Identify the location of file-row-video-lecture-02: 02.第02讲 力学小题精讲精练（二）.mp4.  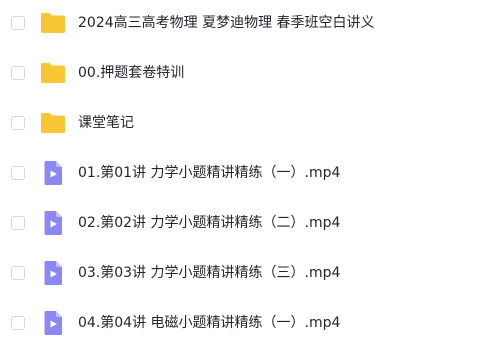
(242, 225).